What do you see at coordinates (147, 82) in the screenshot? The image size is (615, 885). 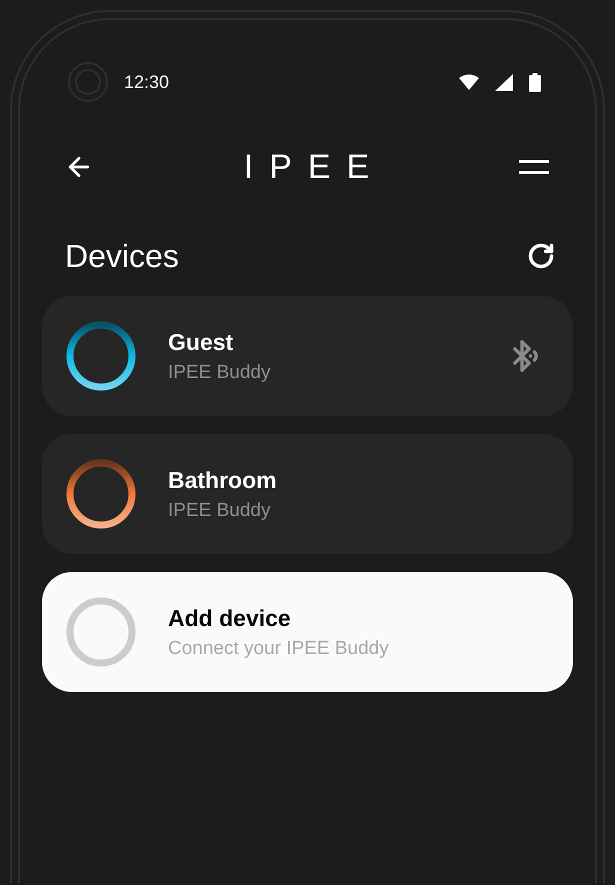 I see `status-time: 12:30` at bounding box center [147, 82].